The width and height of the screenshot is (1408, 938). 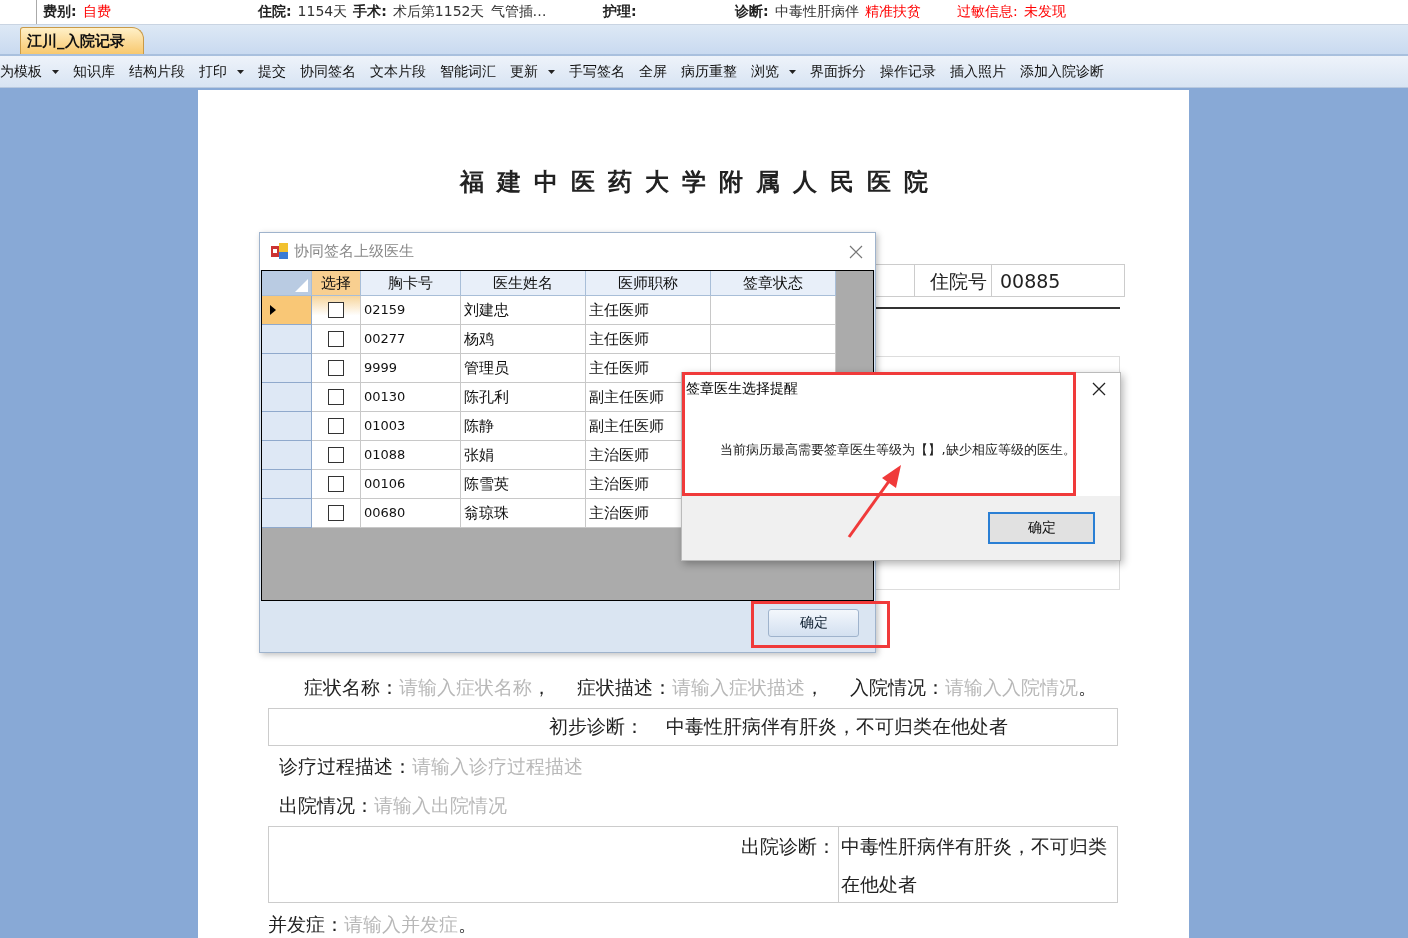 I want to click on row-header, so click(x=287, y=310).